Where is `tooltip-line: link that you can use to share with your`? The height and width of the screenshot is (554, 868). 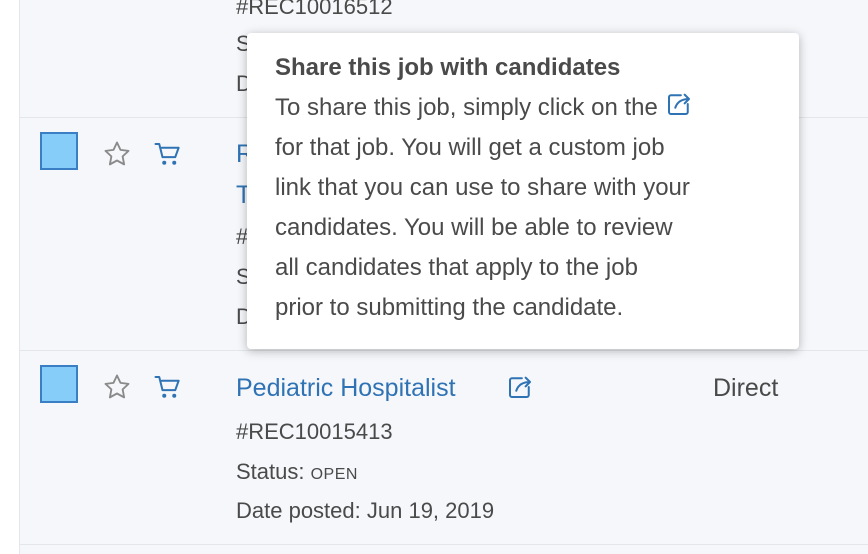 tooltip-line: link that you can use to share with your is located at coordinates (482, 187).